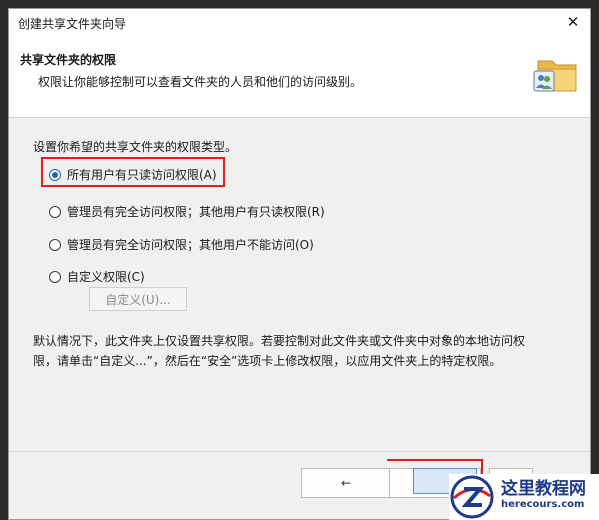  Describe the element at coordinates (72, 24) in the screenshot. I see `window-title: 创建共享文件夹向导` at that location.